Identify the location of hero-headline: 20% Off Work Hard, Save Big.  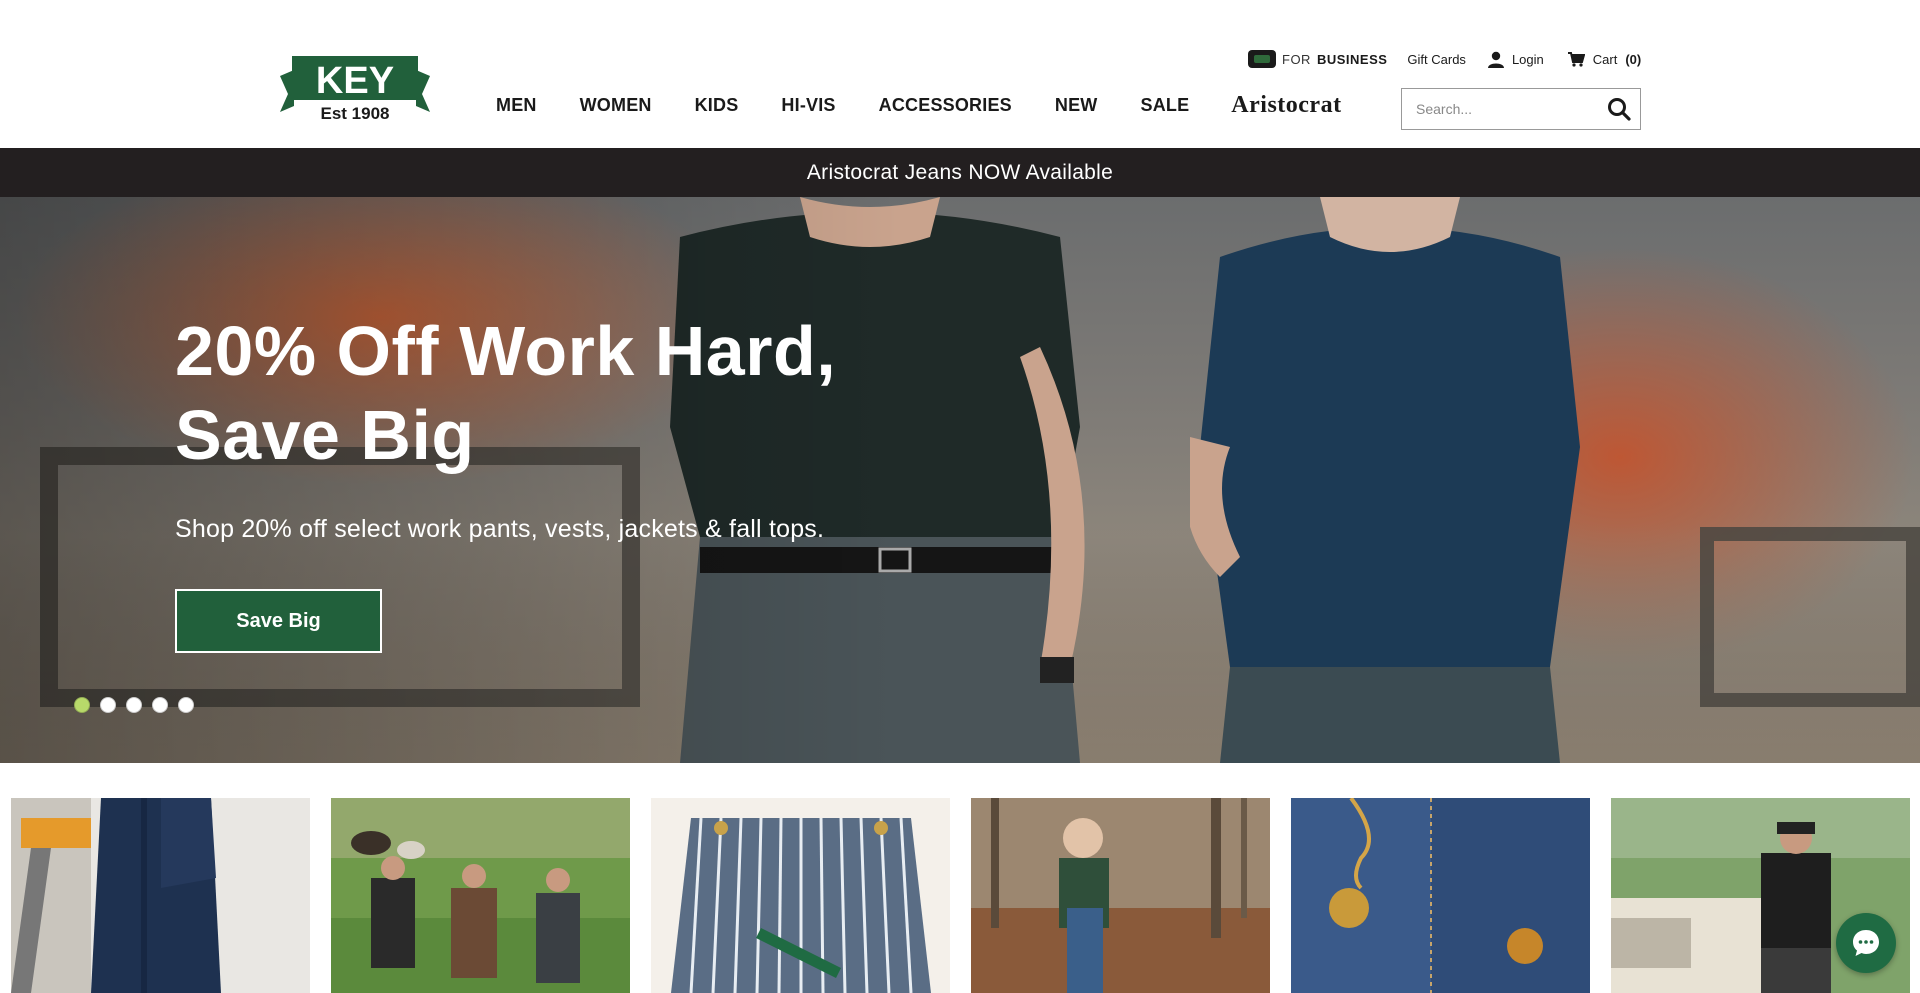
(525, 393).